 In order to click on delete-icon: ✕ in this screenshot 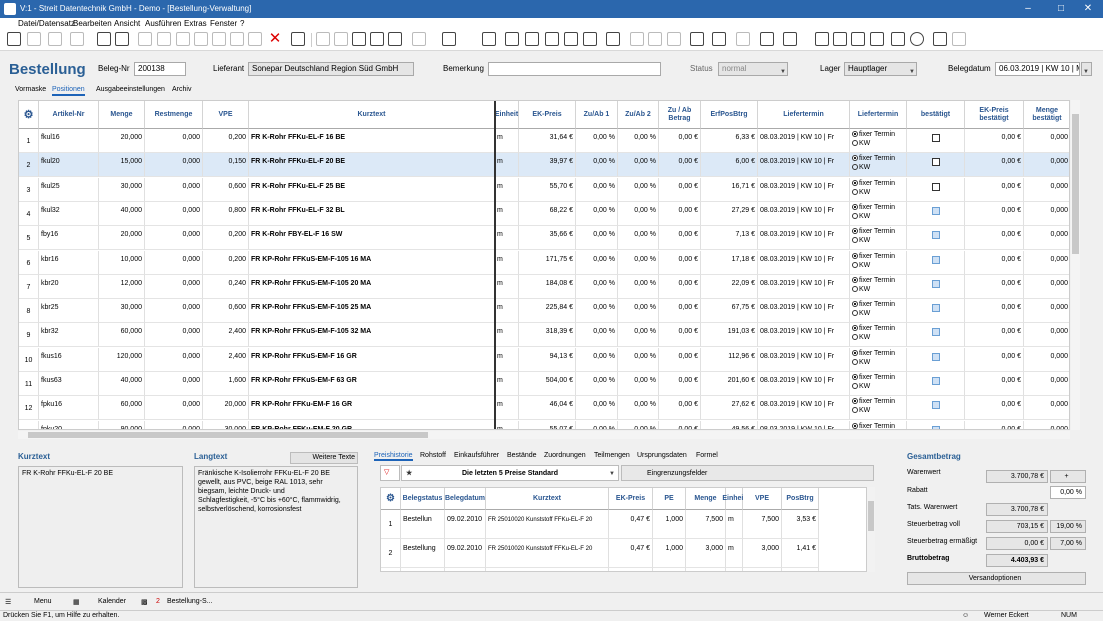, I will do `click(275, 38)`.